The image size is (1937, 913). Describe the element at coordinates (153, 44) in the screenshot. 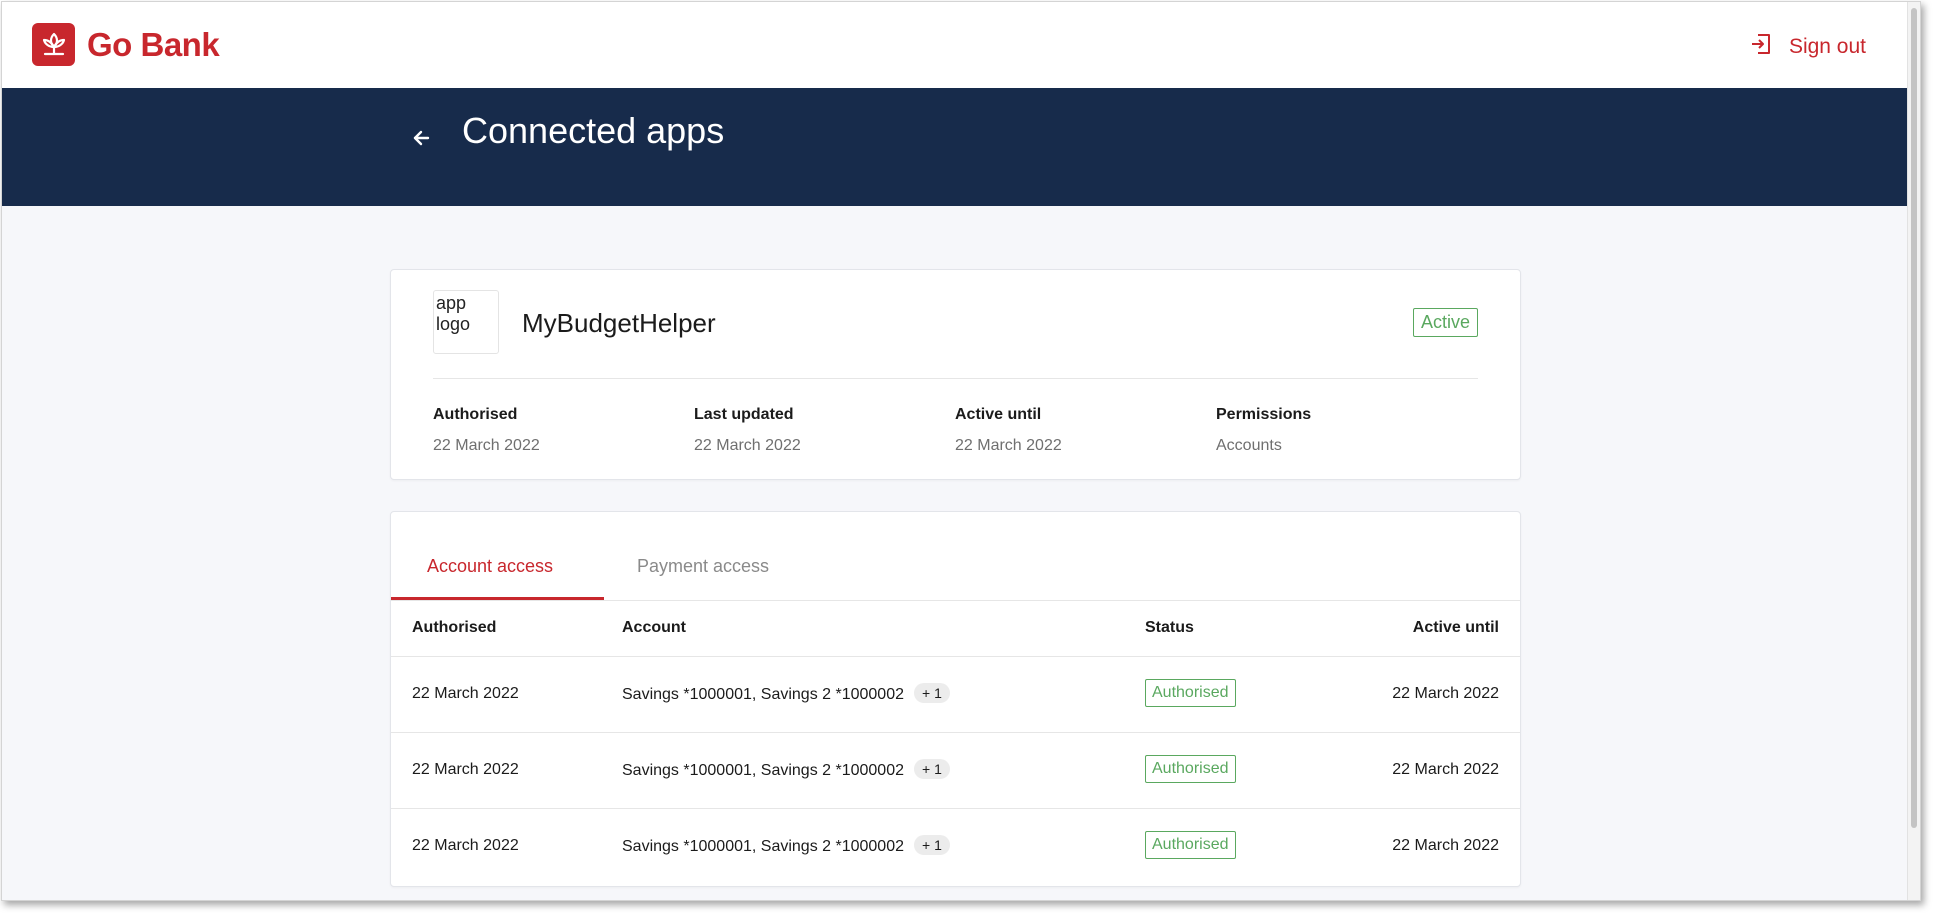

I see `brand-name: Go Bank` at that location.